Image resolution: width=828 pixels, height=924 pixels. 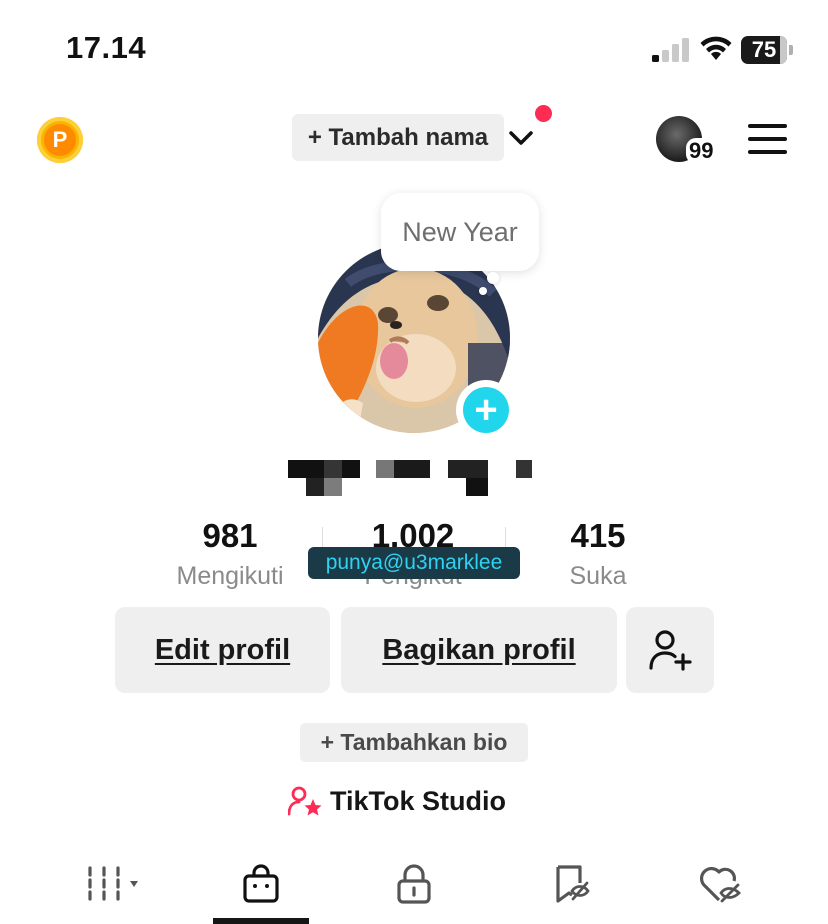 I want to click on tab-liked, so click(x=720, y=884).